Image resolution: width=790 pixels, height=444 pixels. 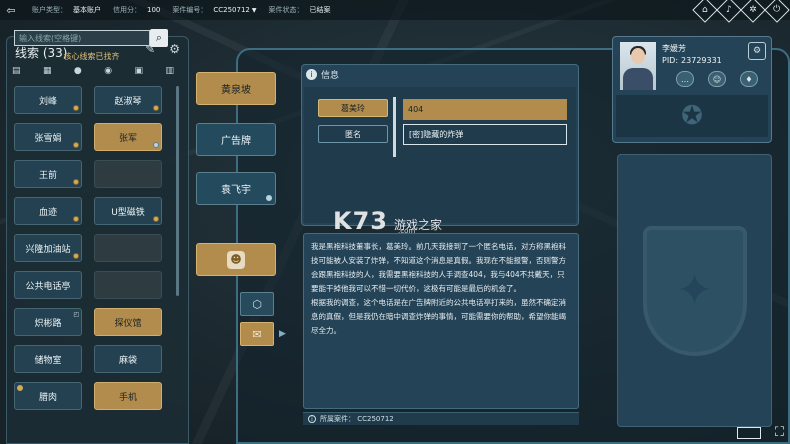 I want to click on clue-item: 赵淑琴, so click(x=128, y=100).